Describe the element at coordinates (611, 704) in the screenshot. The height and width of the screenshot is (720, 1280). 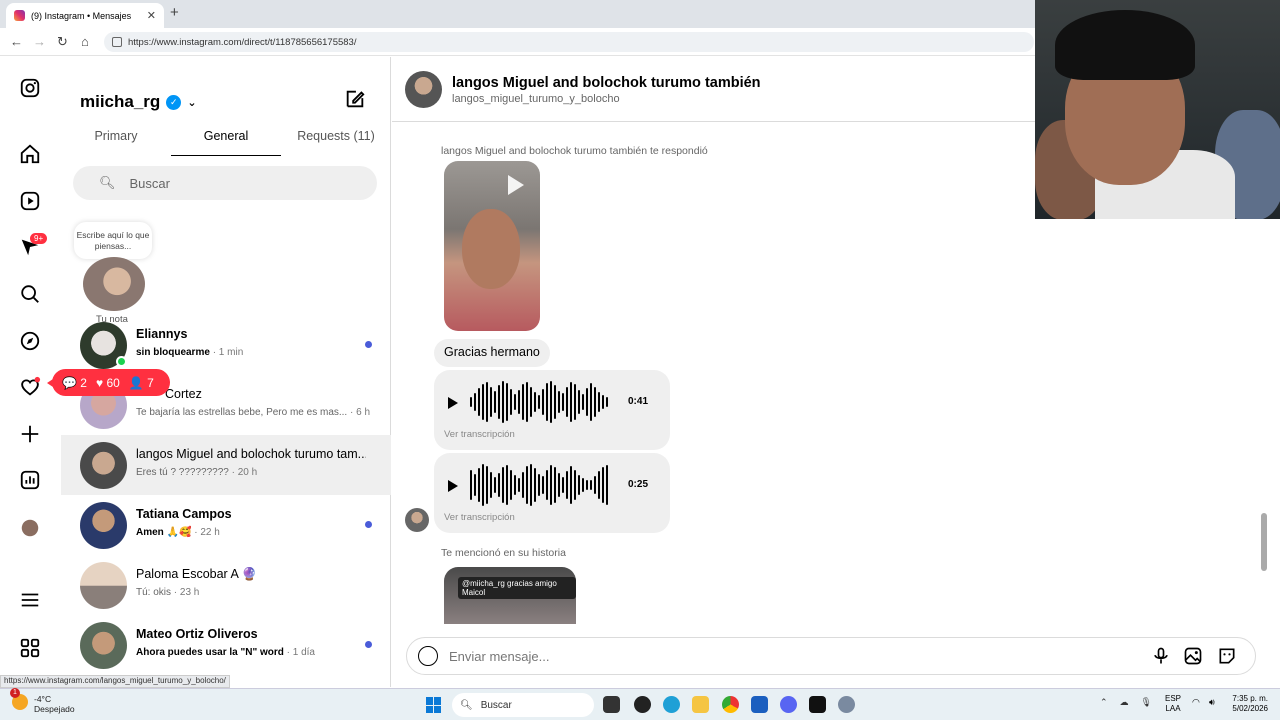
I see `task-view-icon` at that location.